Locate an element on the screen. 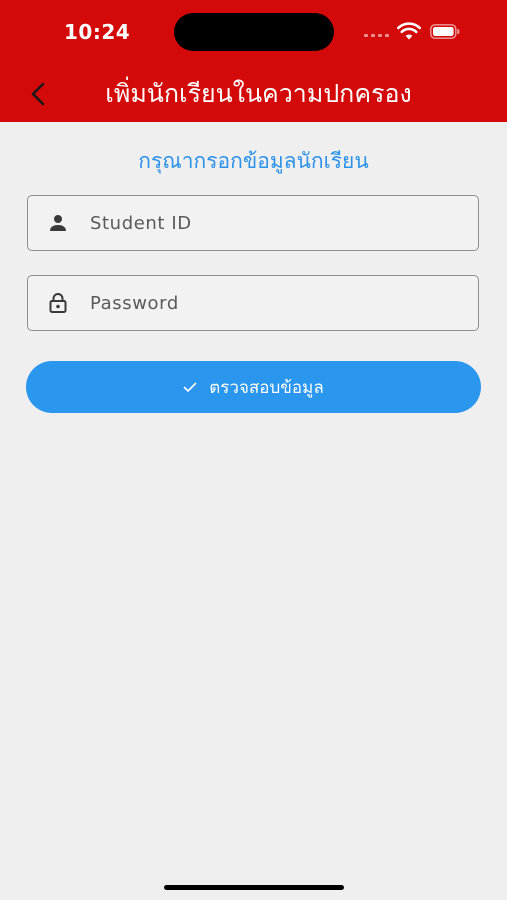  chevron-left-icon is located at coordinates (38, 94).